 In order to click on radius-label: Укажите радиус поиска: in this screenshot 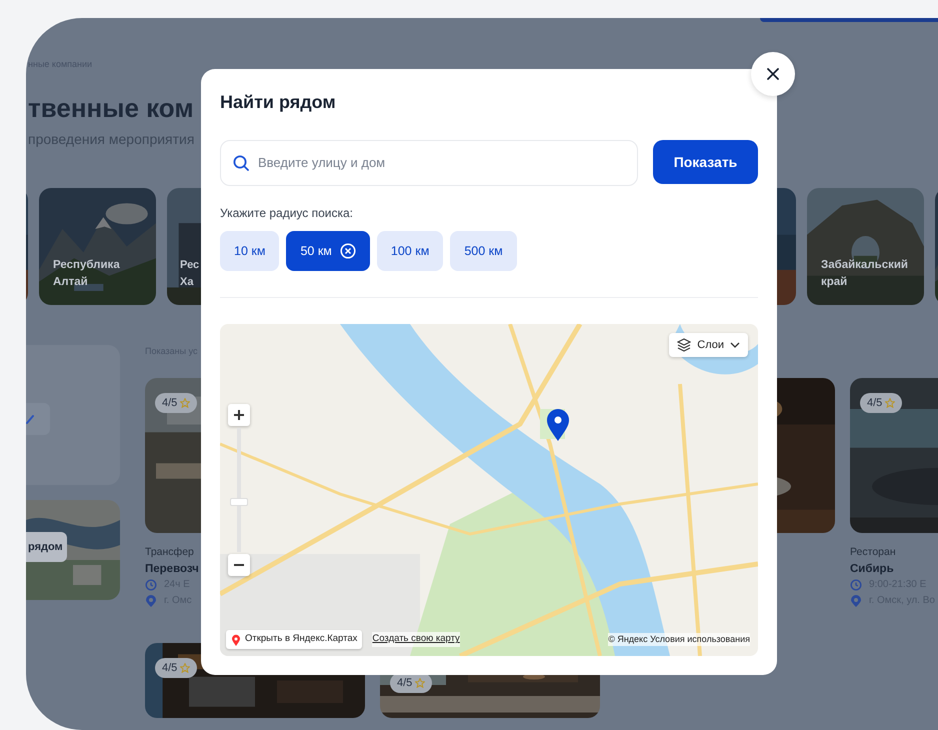, I will do `click(287, 213)`.